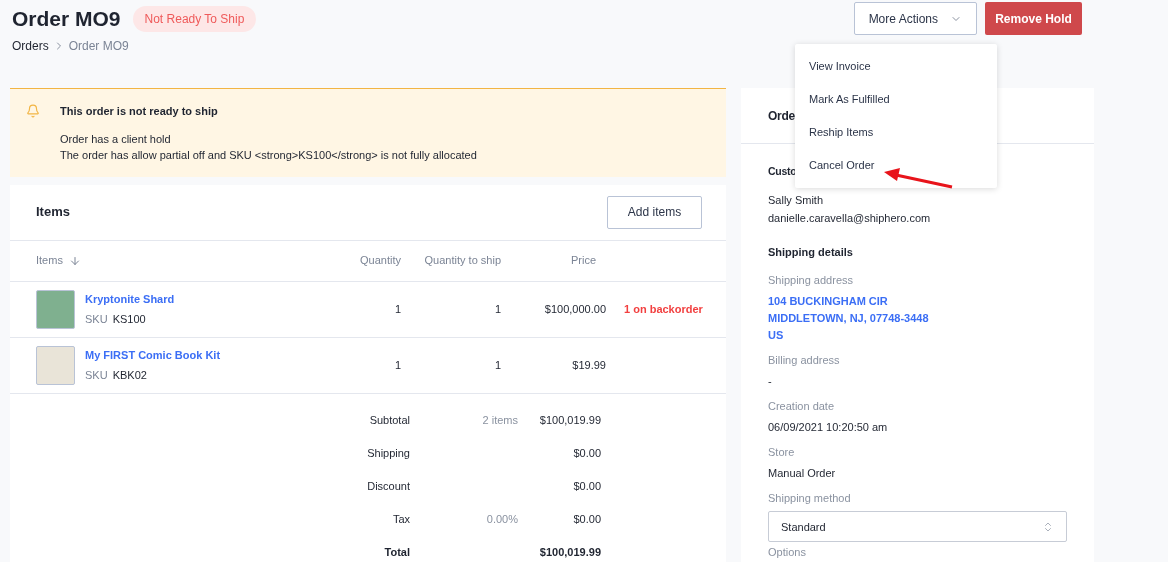 Image resolution: width=1168 pixels, height=562 pixels. I want to click on status-badge: Not Ready To Ship, so click(194, 19).